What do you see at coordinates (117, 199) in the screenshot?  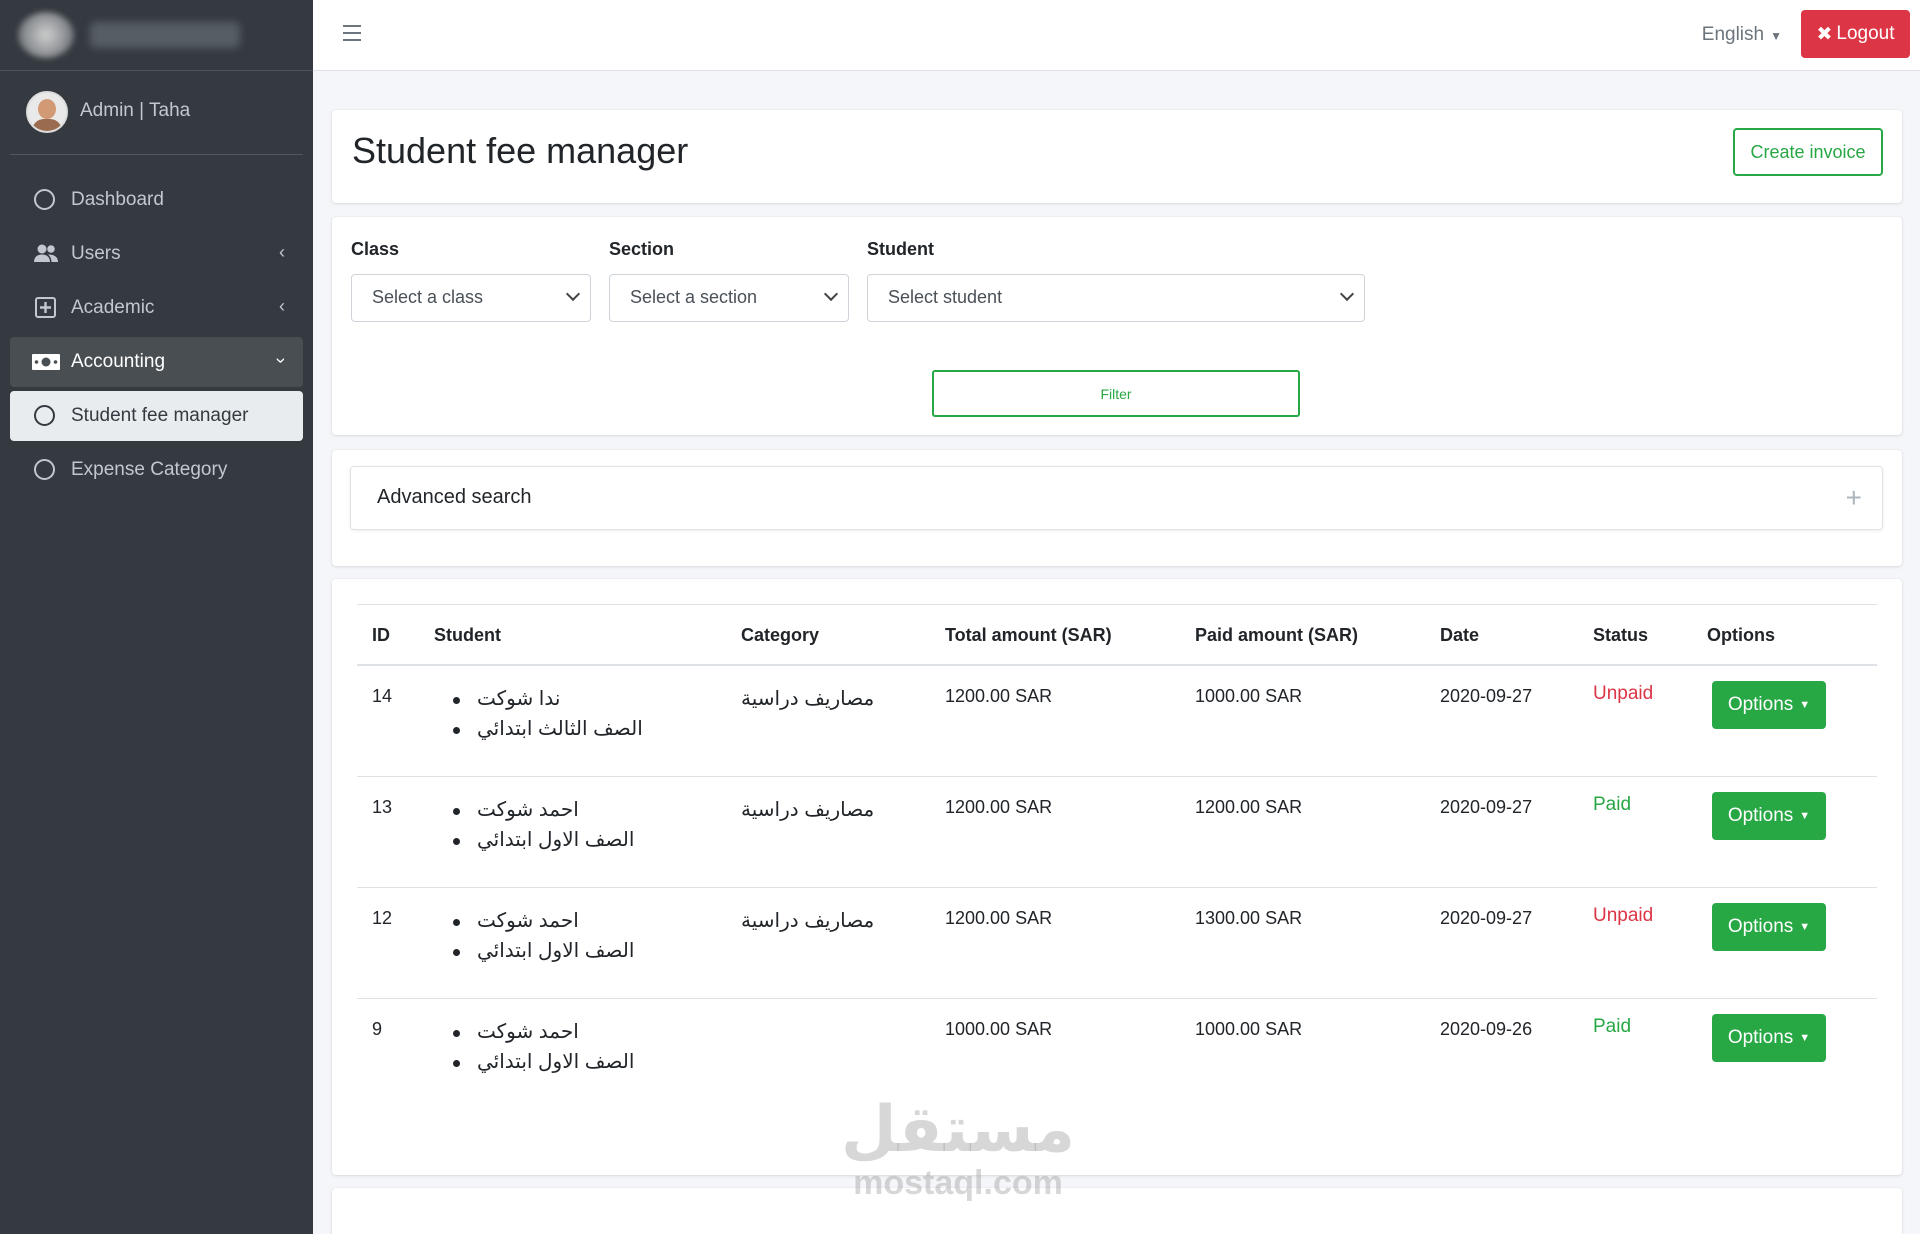 I see `sidebar-item-label: Dashboard` at bounding box center [117, 199].